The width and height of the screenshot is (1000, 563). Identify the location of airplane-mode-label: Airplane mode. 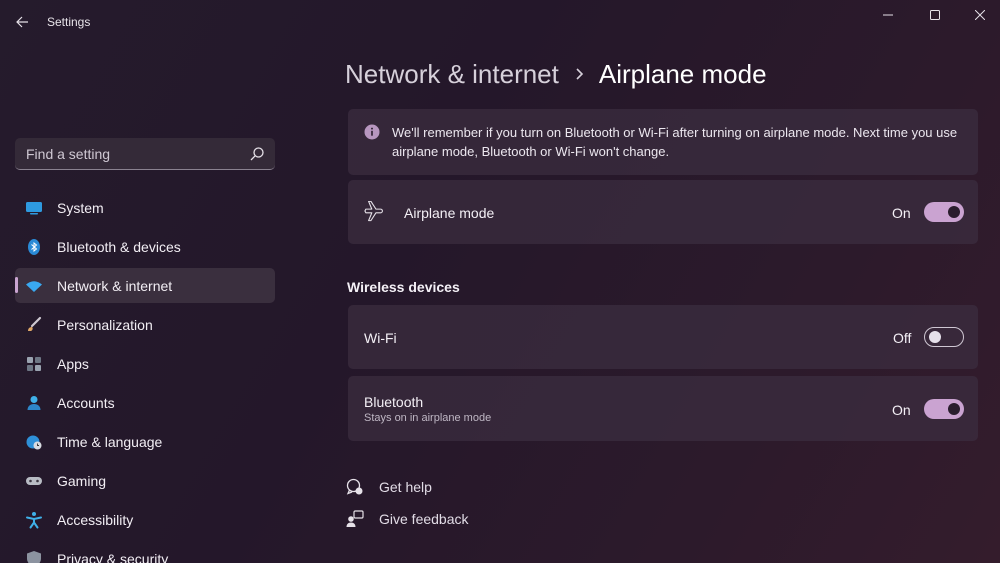
(449, 213).